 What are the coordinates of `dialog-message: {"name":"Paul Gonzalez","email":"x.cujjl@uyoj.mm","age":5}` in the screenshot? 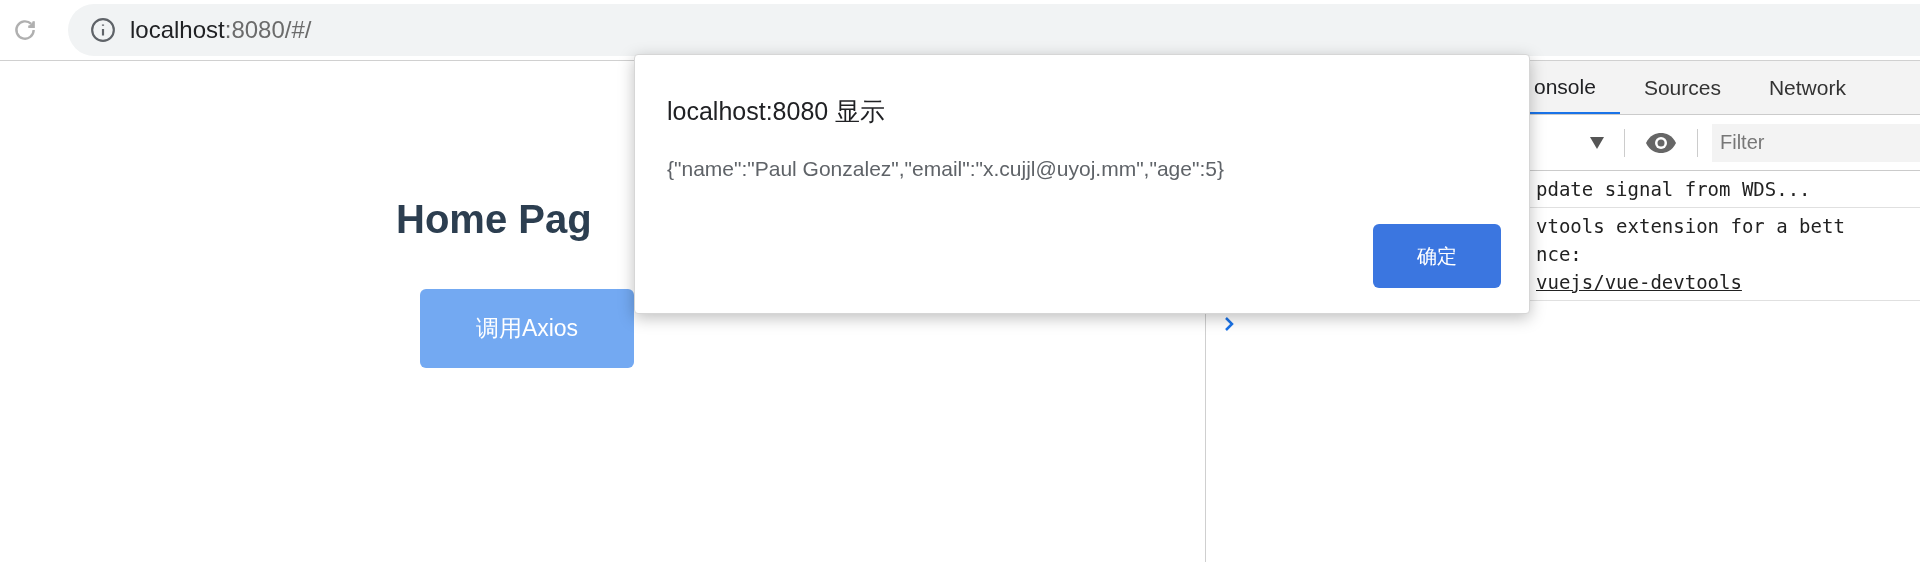 It's located at (946, 168).